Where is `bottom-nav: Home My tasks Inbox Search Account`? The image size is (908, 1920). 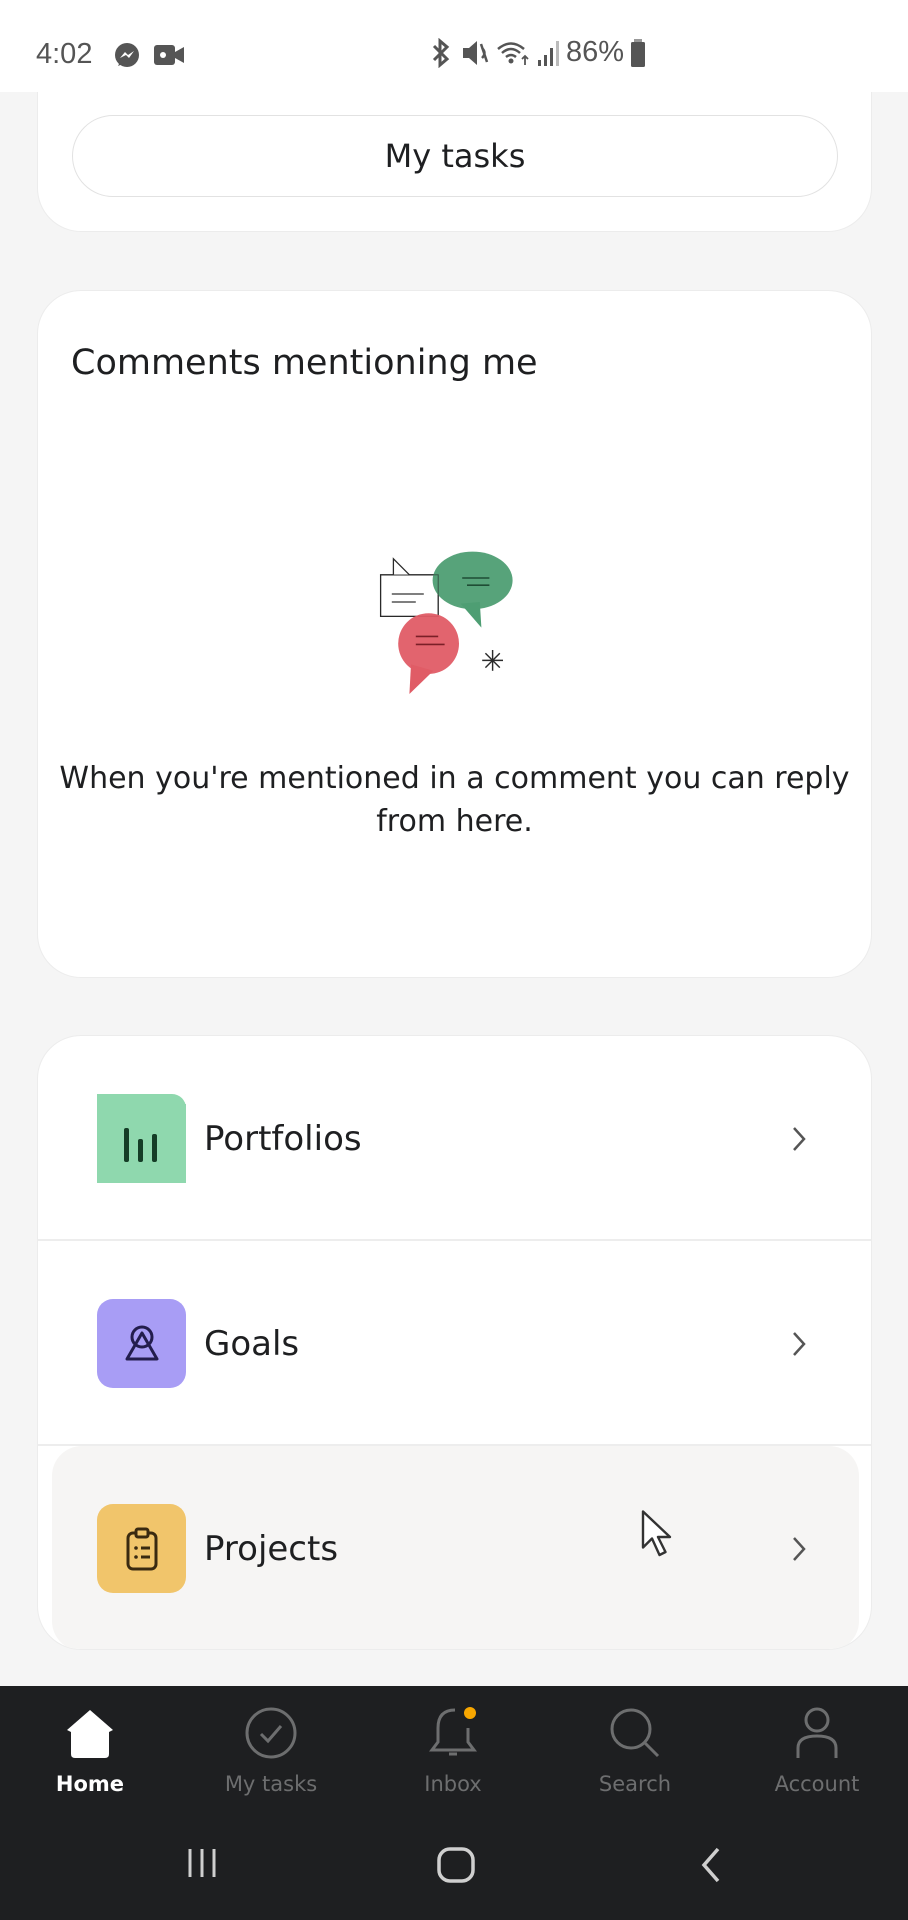
bottom-nav: Home My tasks Inbox Search Account is located at coordinates (454, 1743).